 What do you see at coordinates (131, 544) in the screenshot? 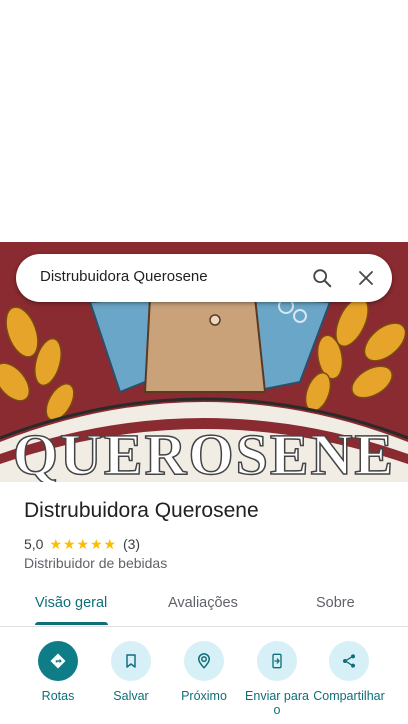
I see `review-count: (3)` at bounding box center [131, 544].